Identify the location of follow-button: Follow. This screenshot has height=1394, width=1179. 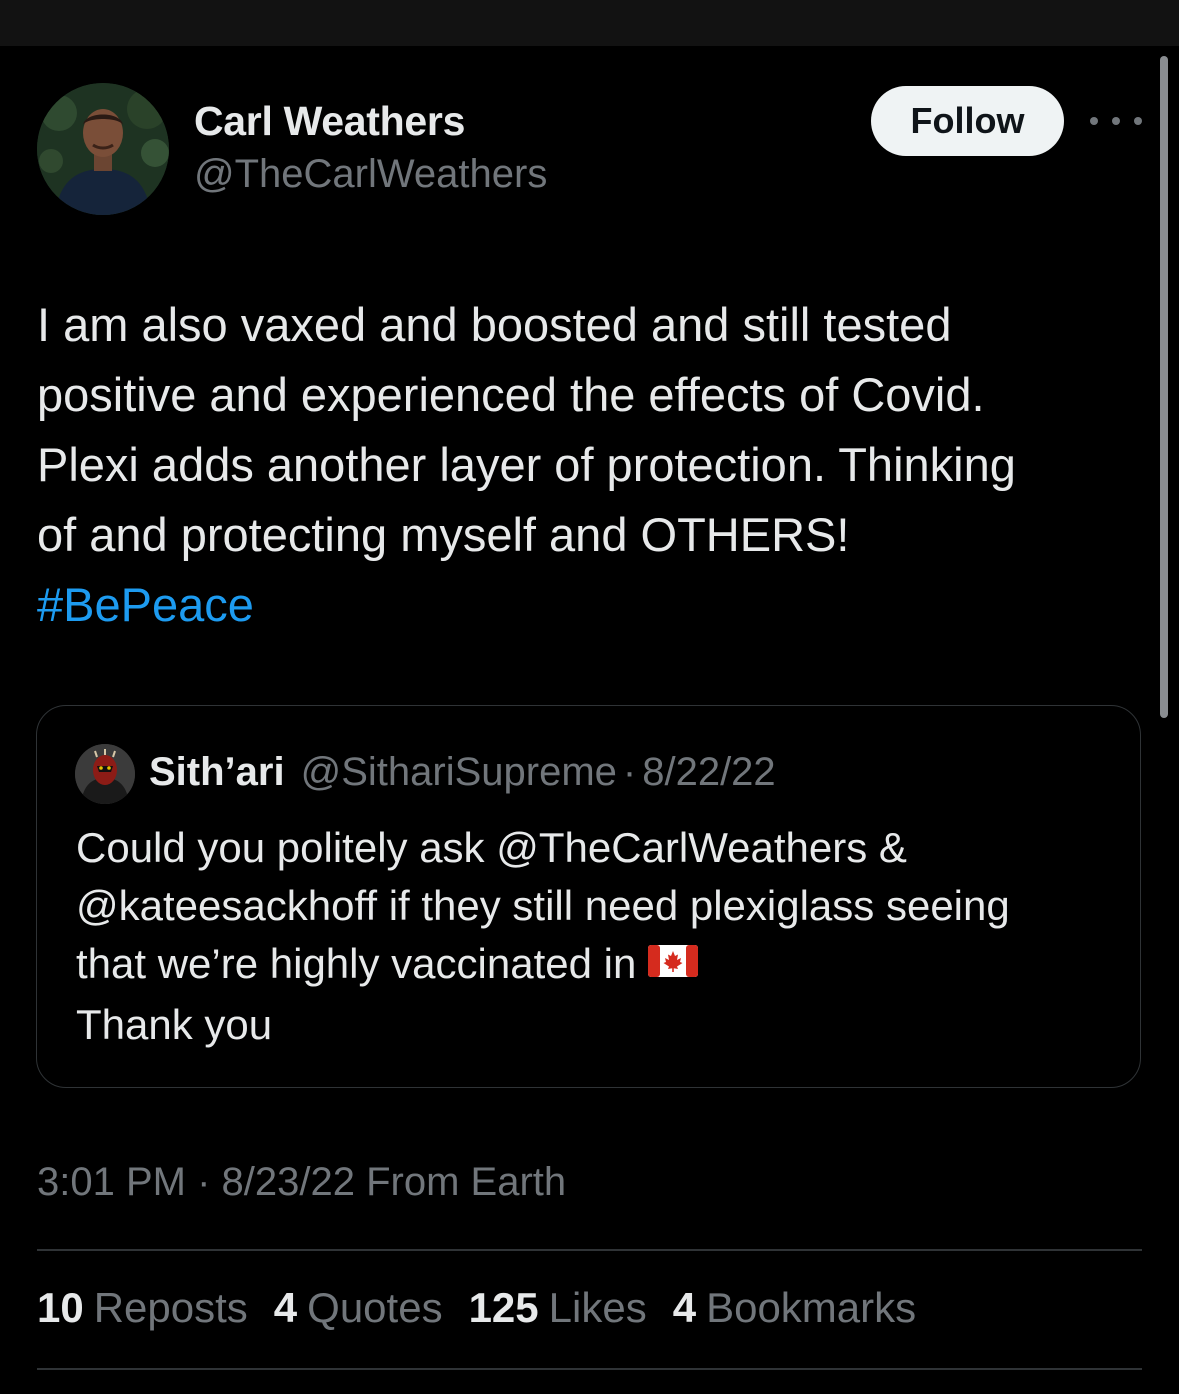
(967, 121).